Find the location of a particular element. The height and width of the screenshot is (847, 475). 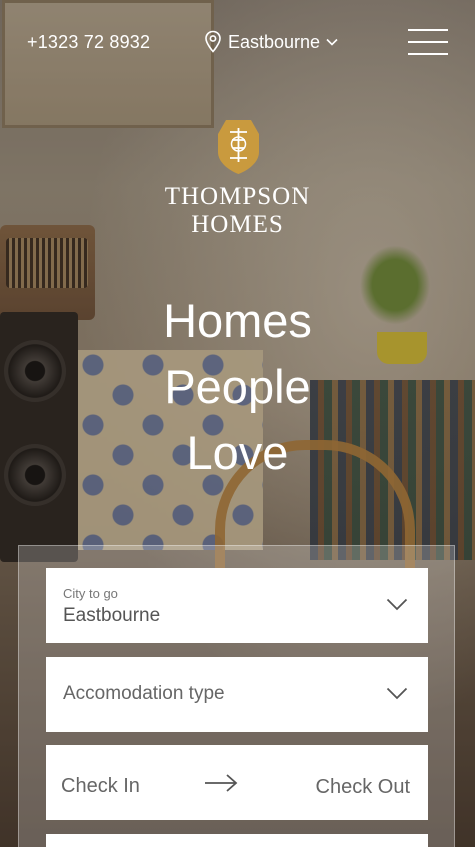

arrow-right-icon is located at coordinates (221, 785).